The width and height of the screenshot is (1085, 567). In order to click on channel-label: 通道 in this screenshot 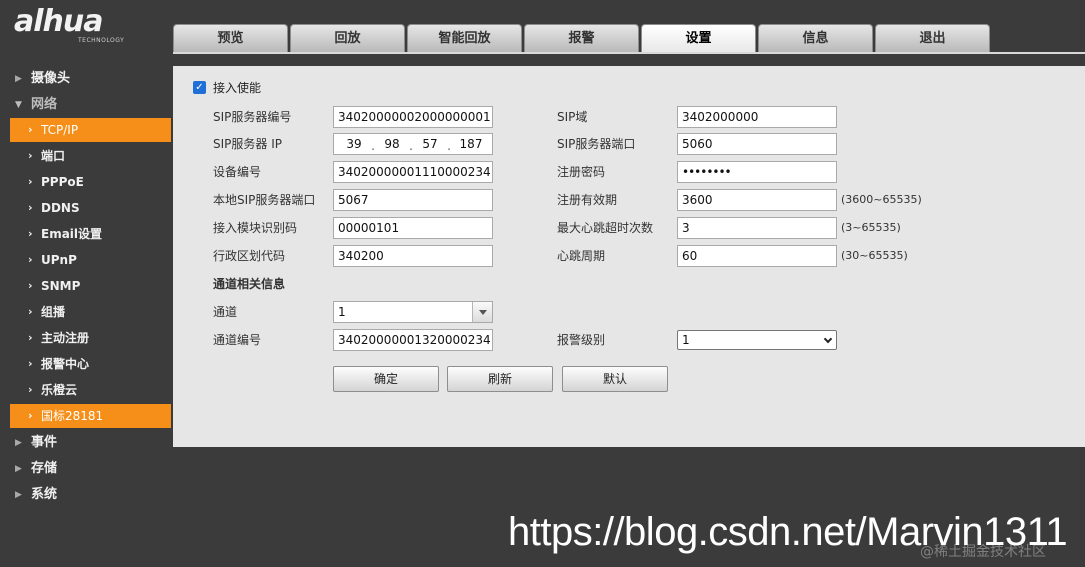, I will do `click(225, 312)`.